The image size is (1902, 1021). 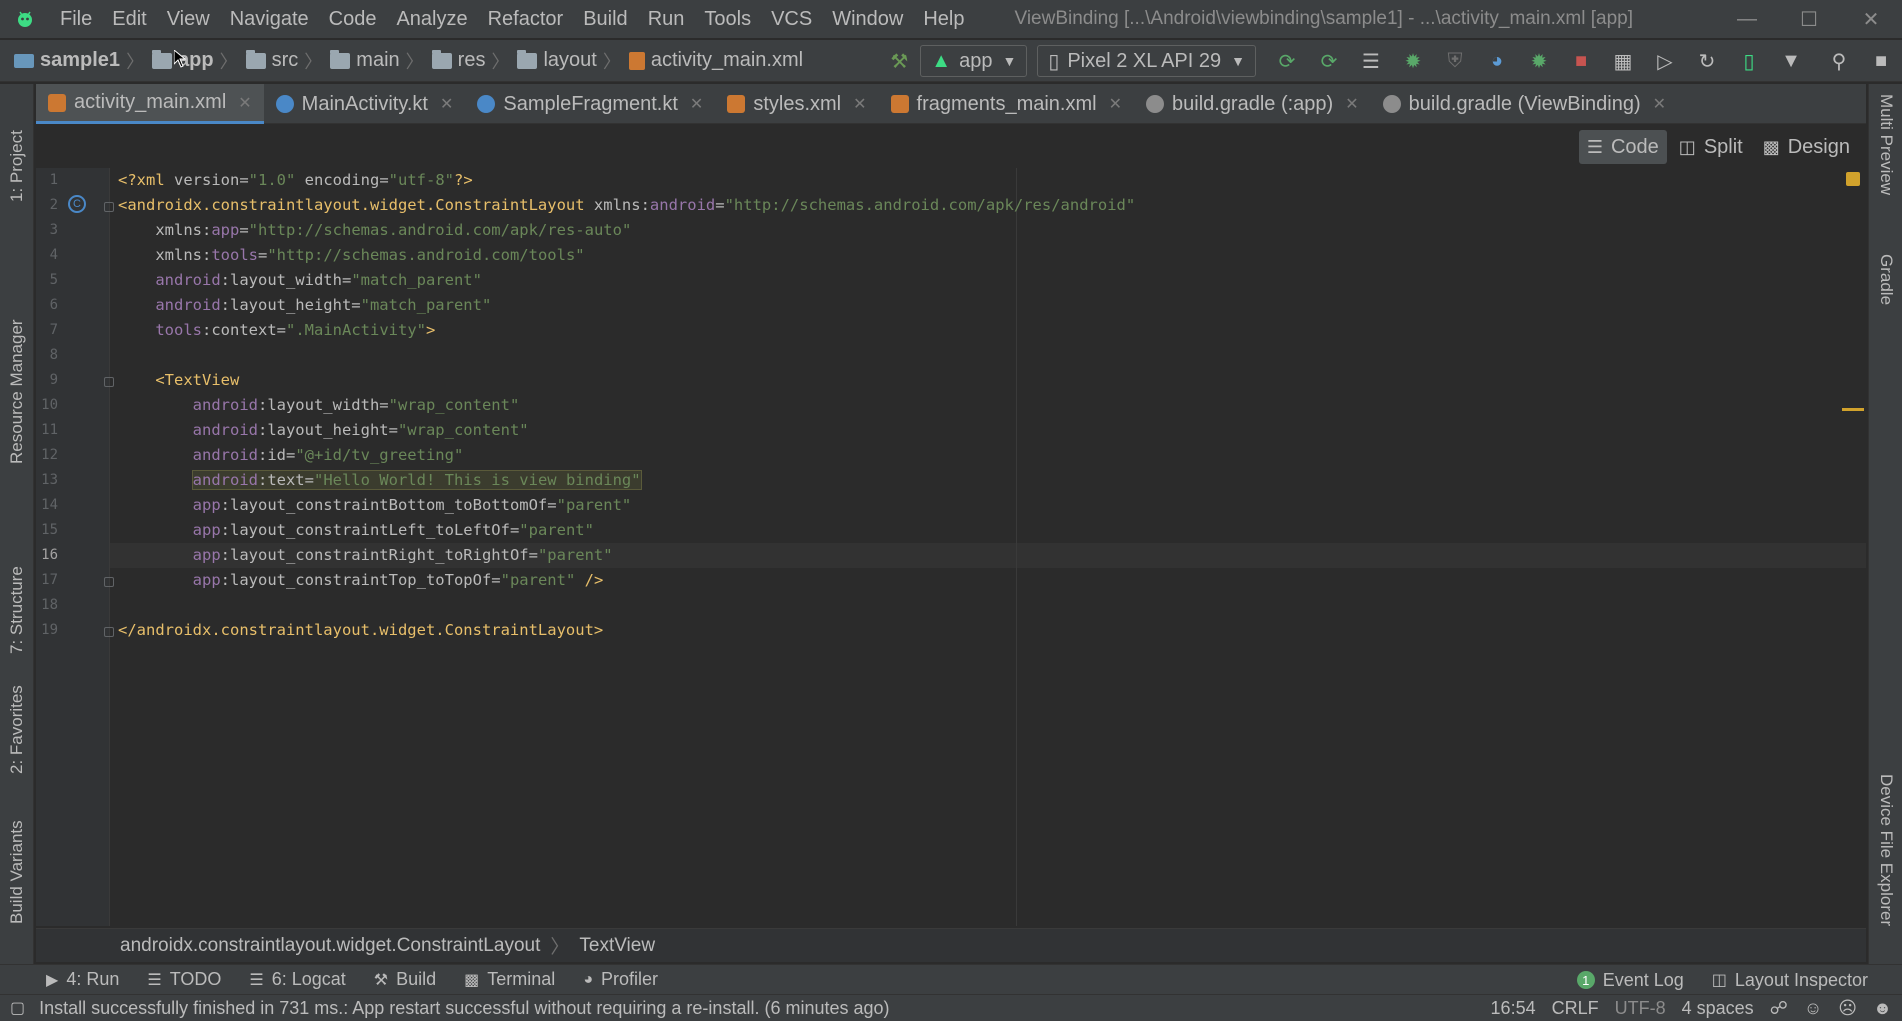 What do you see at coordinates (49, 505) in the screenshot?
I see `line-number: 14` at bounding box center [49, 505].